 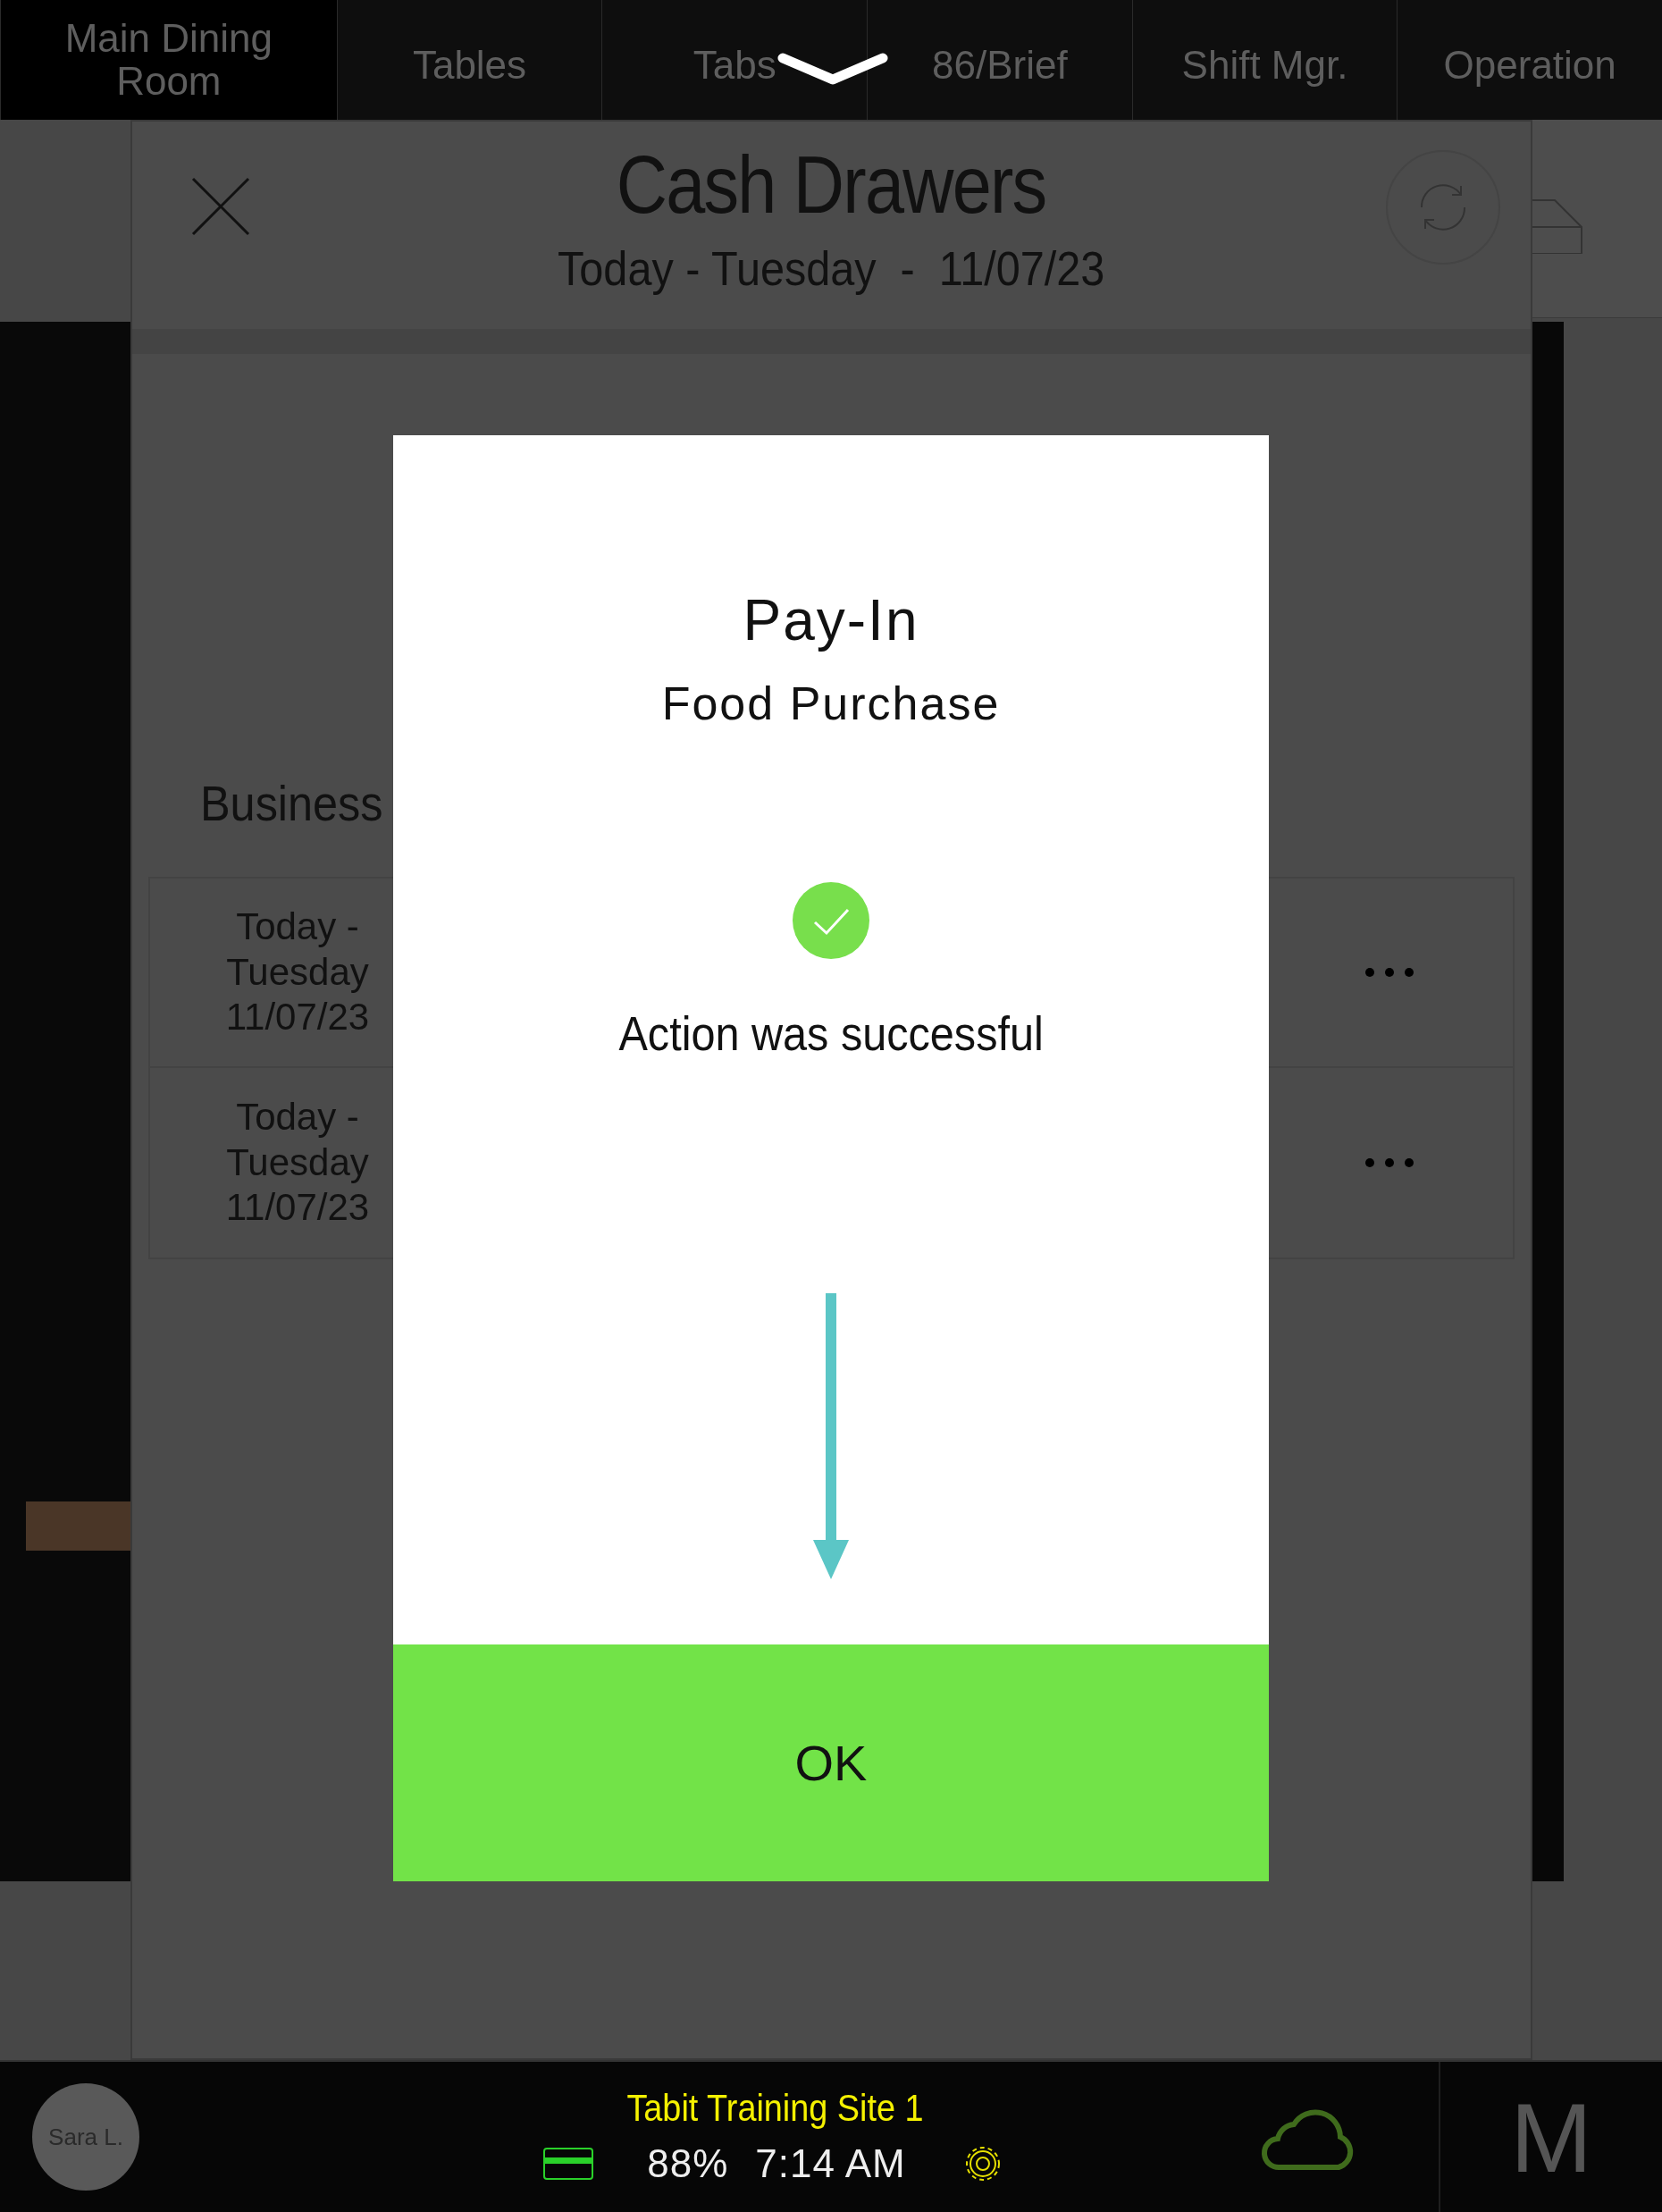 What do you see at coordinates (831, 1436) in the screenshot?
I see `arrow-down-icon` at bounding box center [831, 1436].